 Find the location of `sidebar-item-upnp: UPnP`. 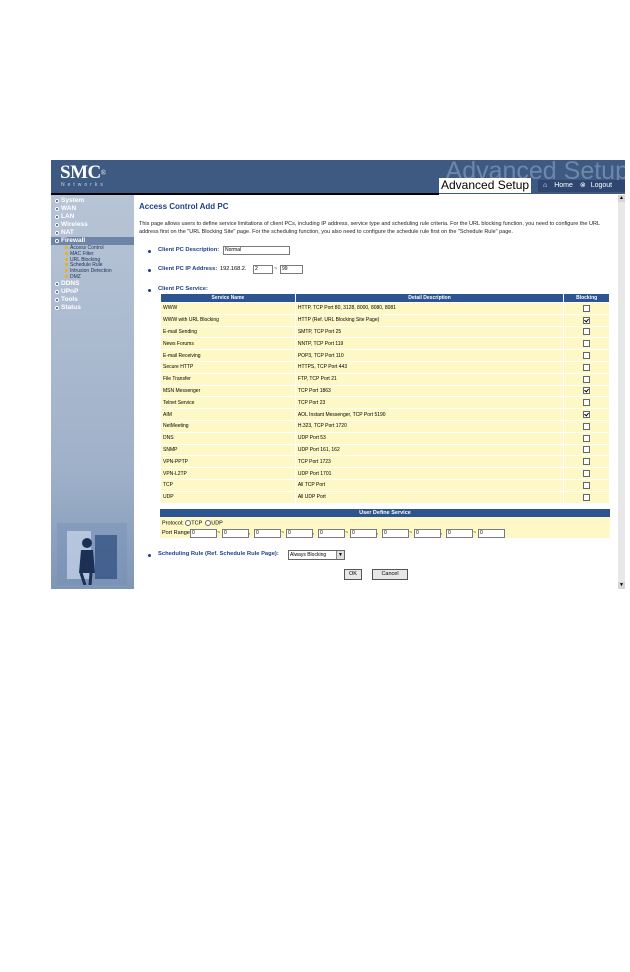

sidebar-item-upnp: UPnP is located at coordinates (92, 292).